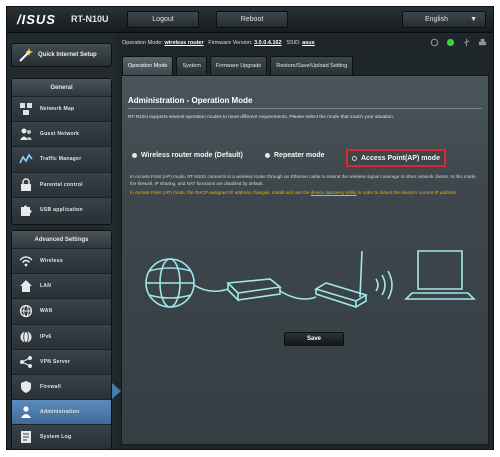 The width and height of the screenshot is (500, 457). I want to click on wireless-router-mode-radio: Wireless router mode (Default), so click(187, 155).